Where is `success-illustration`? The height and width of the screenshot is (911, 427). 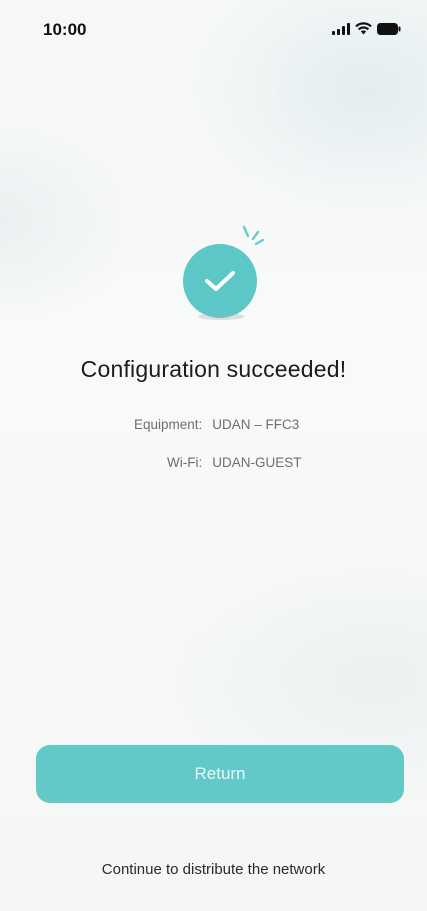 success-illustration is located at coordinates (228, 272).